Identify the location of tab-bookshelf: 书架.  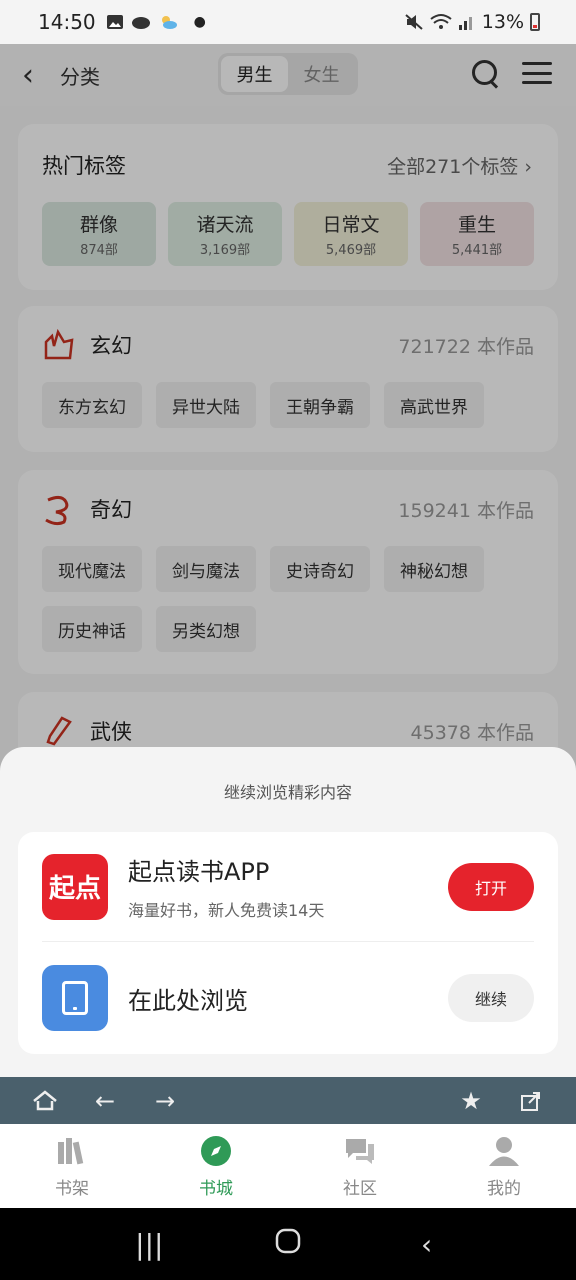
(72, 1166).